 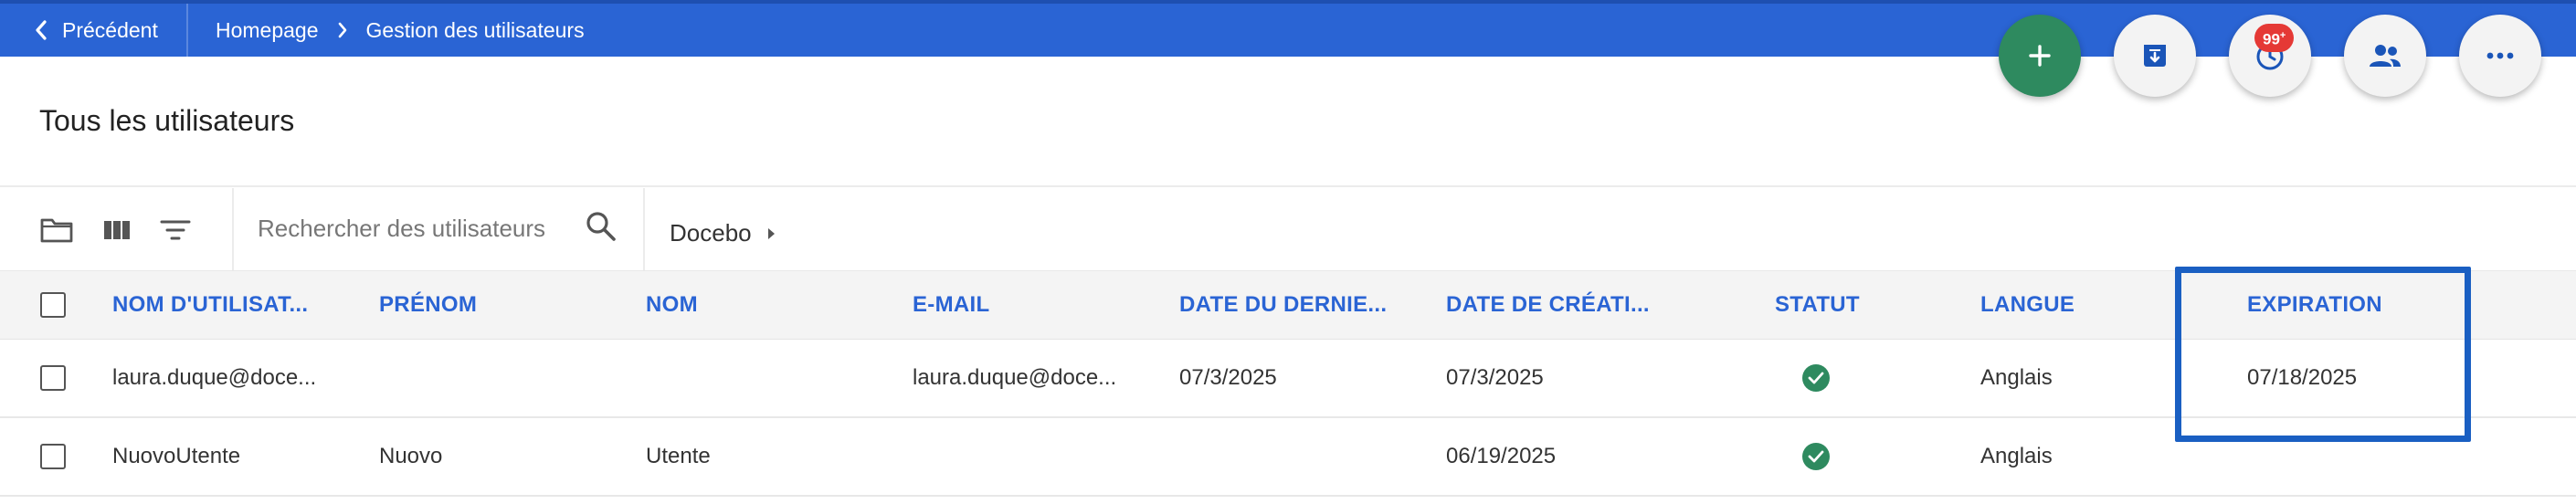 I want to click on more-options-button, so click(x=2500, y=56).